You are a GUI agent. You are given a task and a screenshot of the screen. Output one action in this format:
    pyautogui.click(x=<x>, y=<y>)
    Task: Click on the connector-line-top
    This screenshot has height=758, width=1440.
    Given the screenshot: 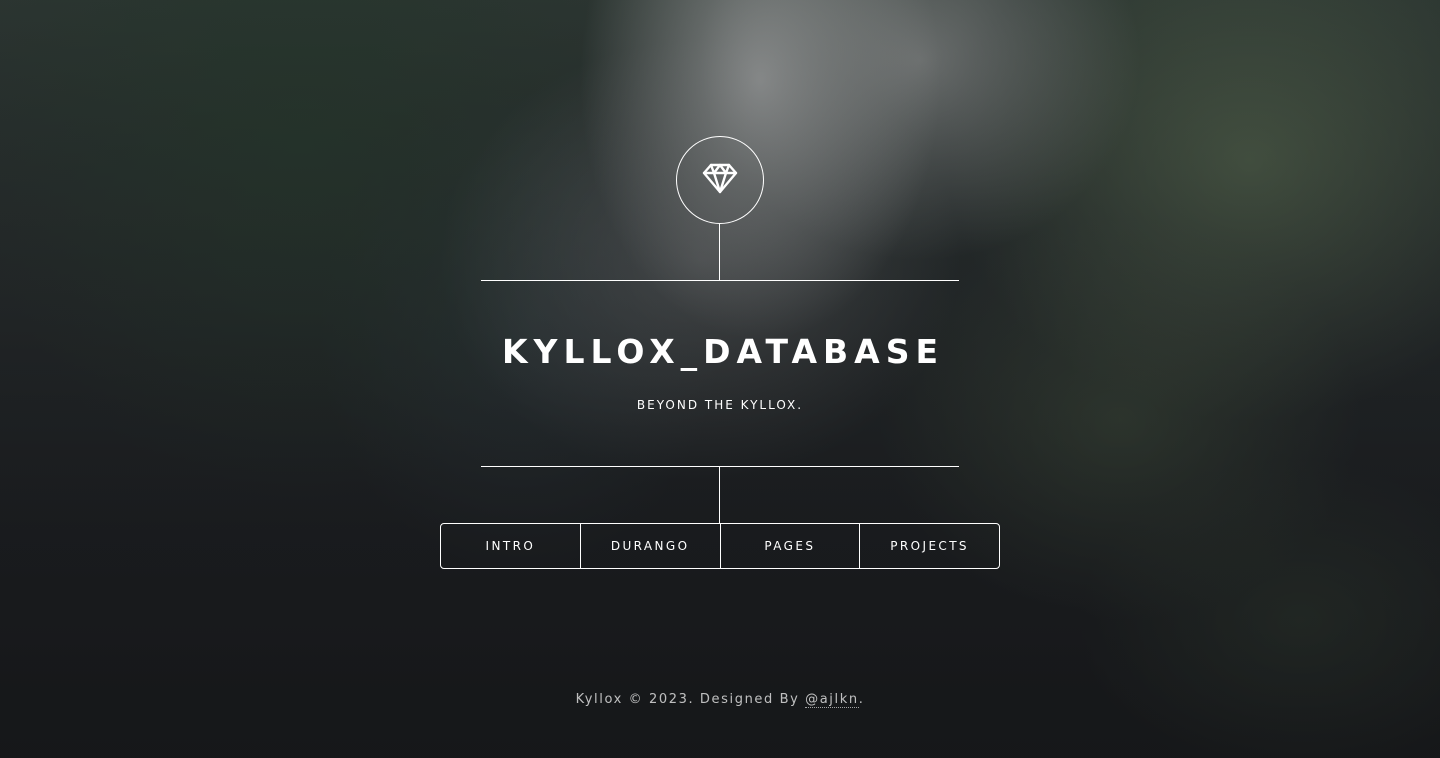 What is the action you would take?
    pyautogui.click(x=719, y=252)
    